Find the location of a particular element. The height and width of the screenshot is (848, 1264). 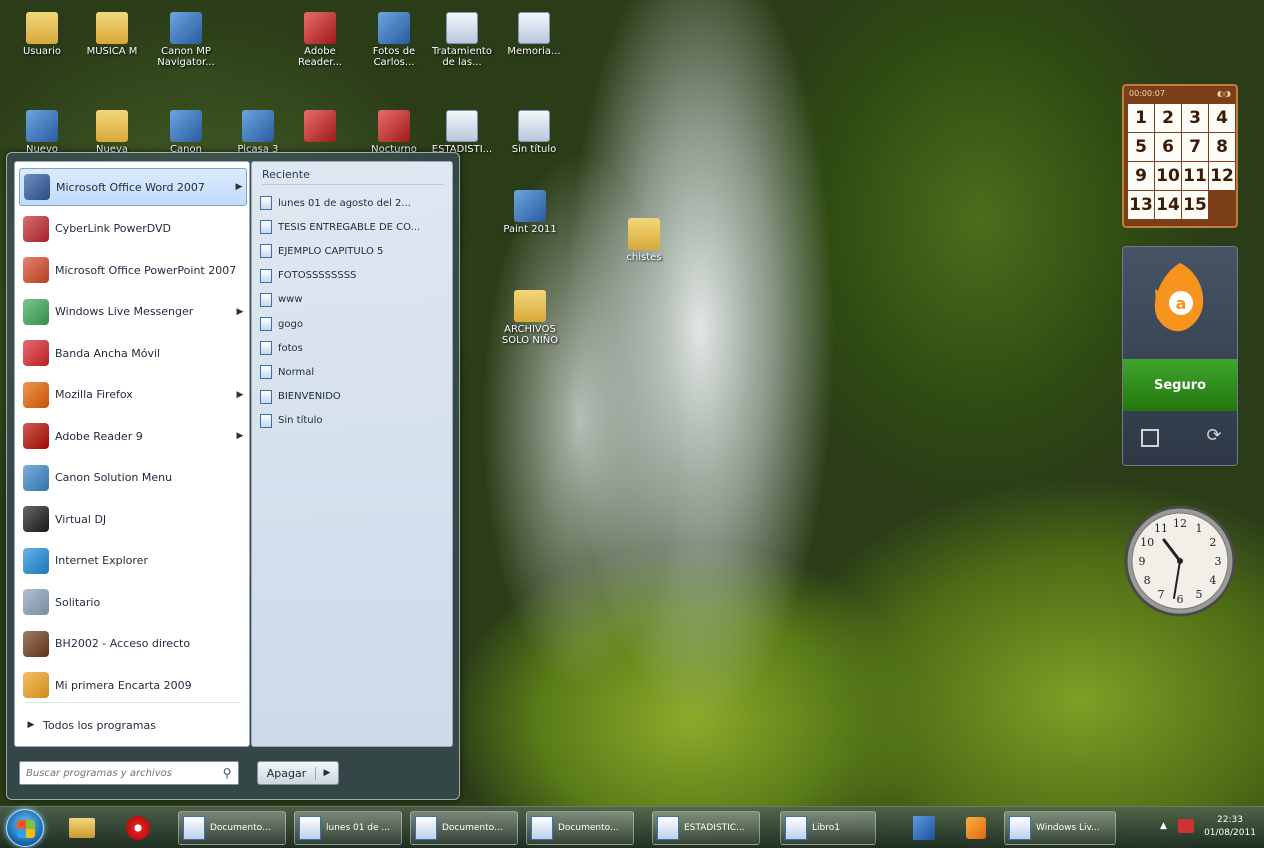

puzzle-tile: 12 is located at coordinates (1222, 176).